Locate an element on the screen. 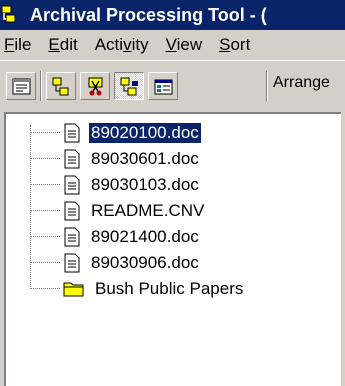 The height and width of the screenshot is (386, 345). toolbar: Arrange is located at coordinates (172, 85).